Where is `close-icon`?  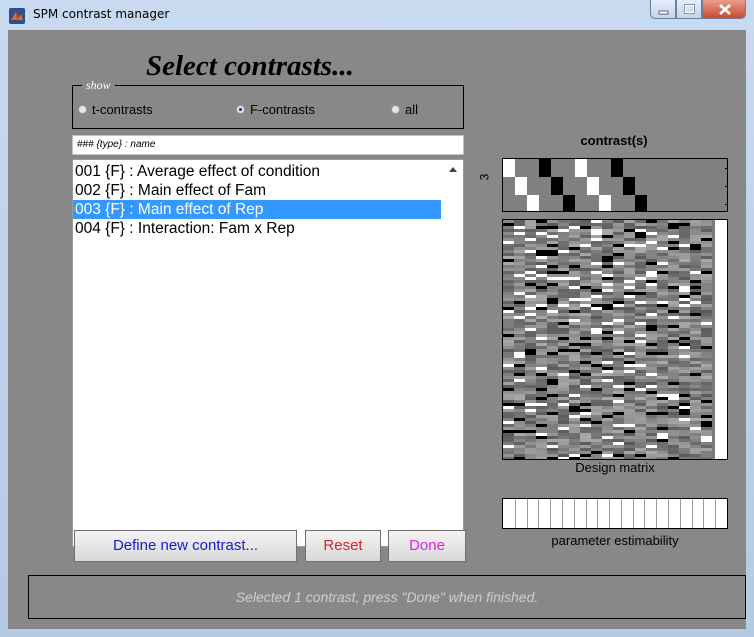 close-icon is located at coordinates (725, 9).